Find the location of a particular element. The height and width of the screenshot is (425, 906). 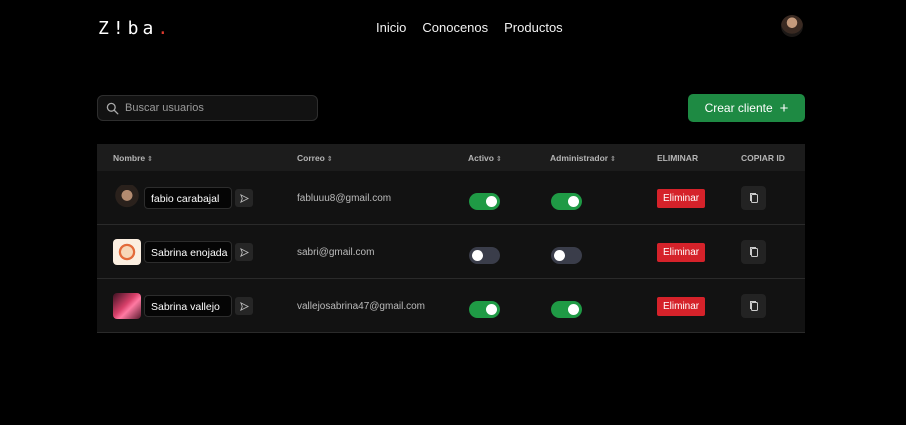

name-field: Sabrina vallejo is located at coordinates (188, 306).